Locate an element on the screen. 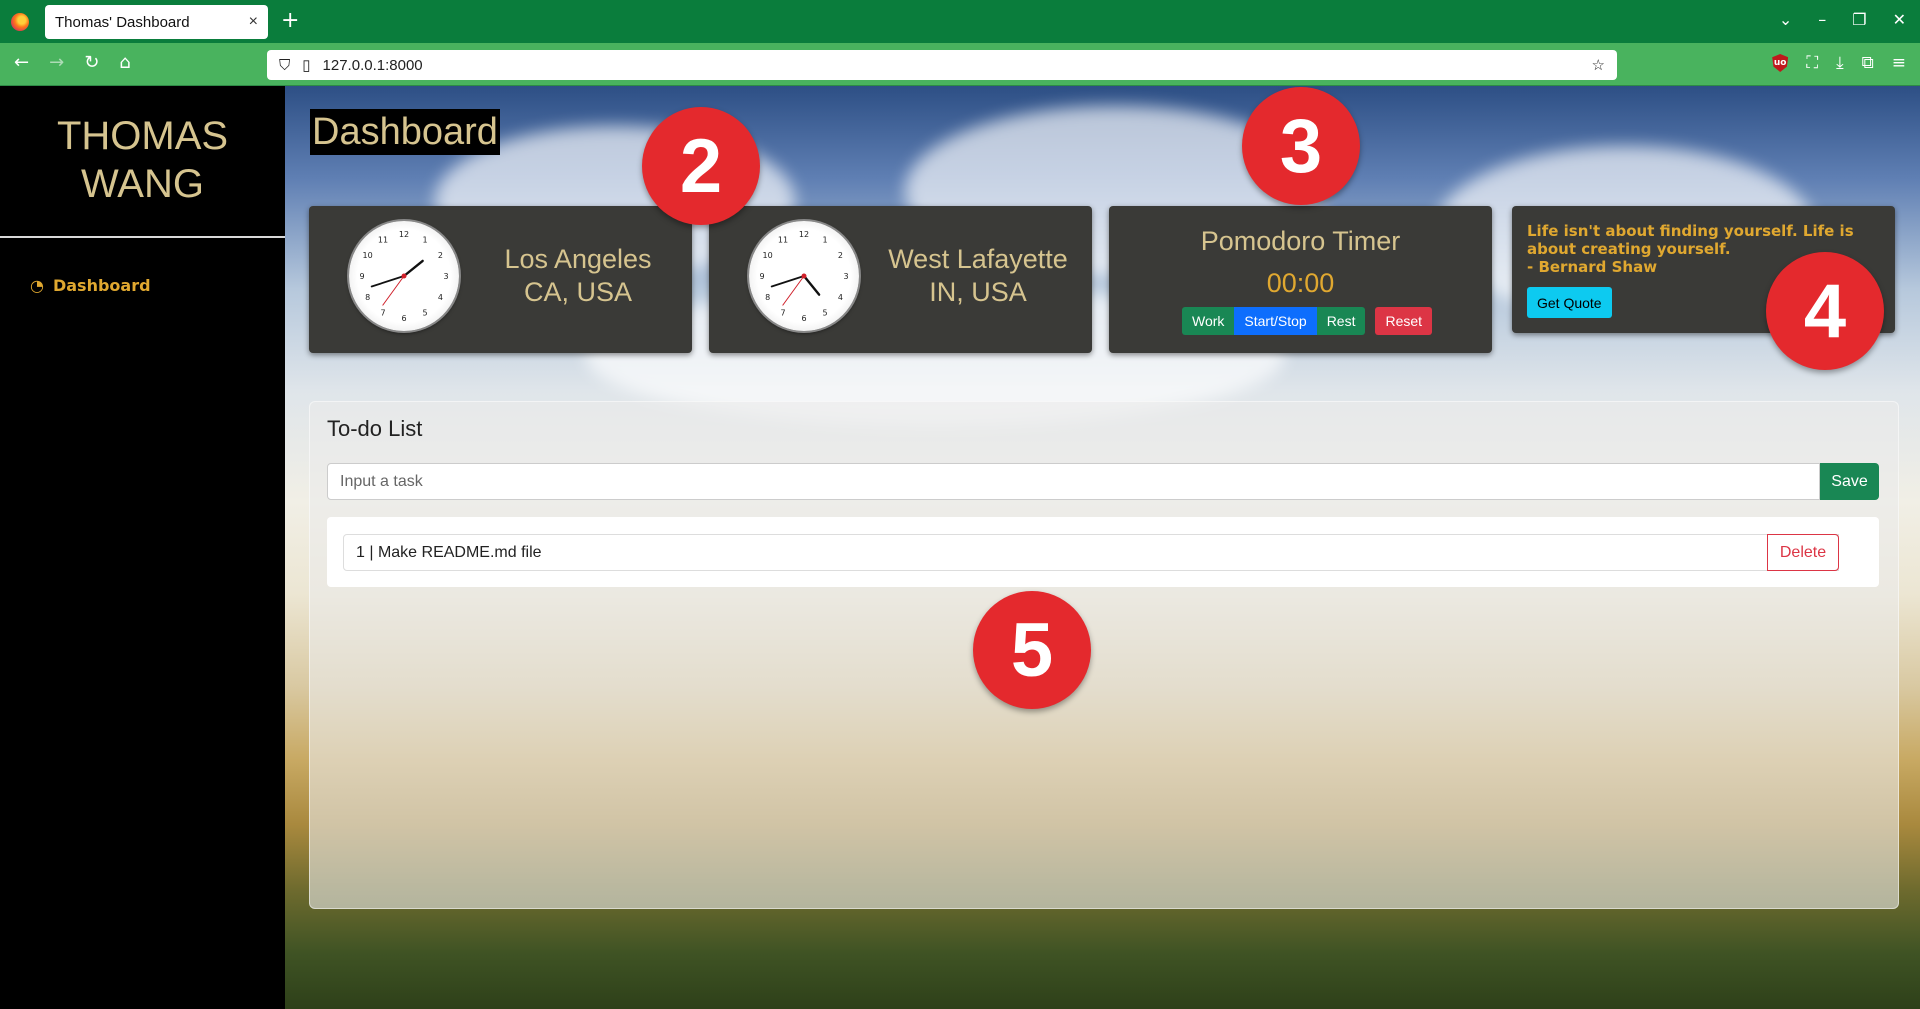 The width and height of the screenshot is (1920, 1009). clock-numeral: 4 is located at coordinates (440, 297).